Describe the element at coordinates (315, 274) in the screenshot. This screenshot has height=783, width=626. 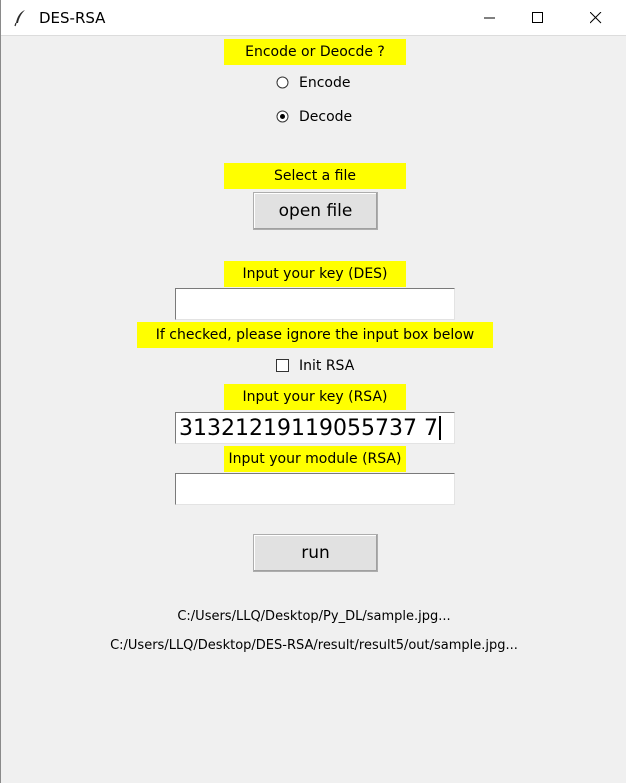
I see `des-key-label: Input your key (DES)` at that location.